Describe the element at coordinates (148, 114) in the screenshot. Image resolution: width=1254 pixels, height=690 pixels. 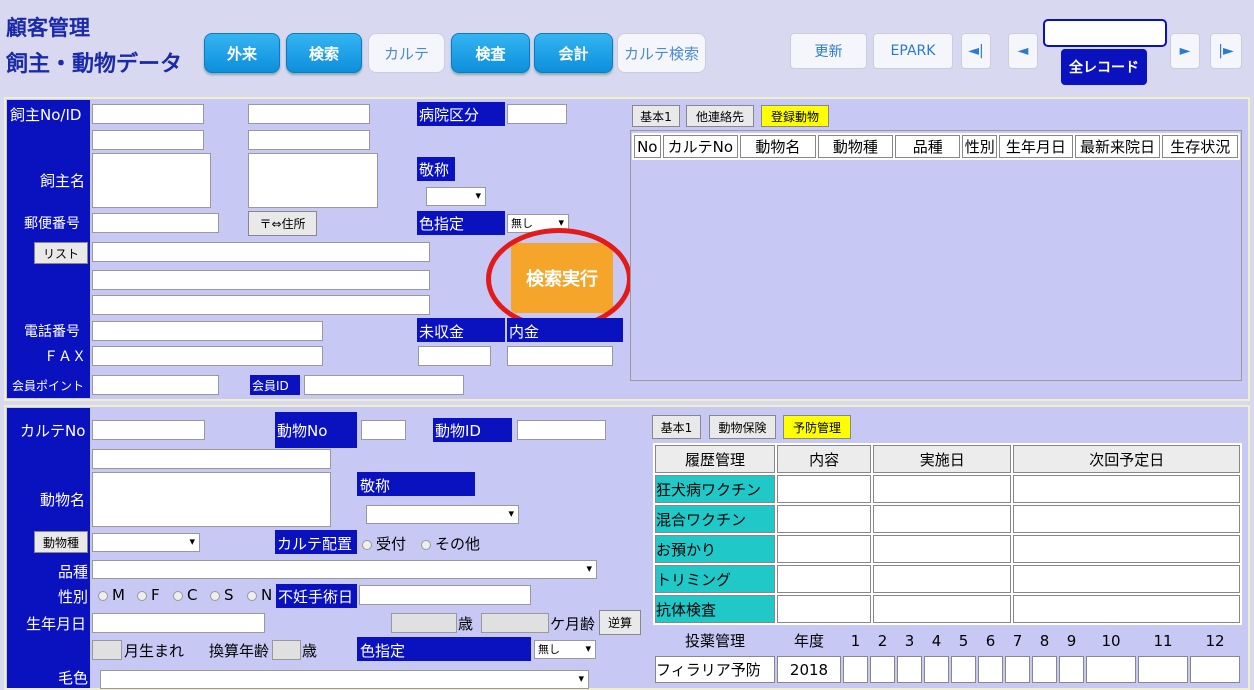
I see `owner-no-input` at that location.